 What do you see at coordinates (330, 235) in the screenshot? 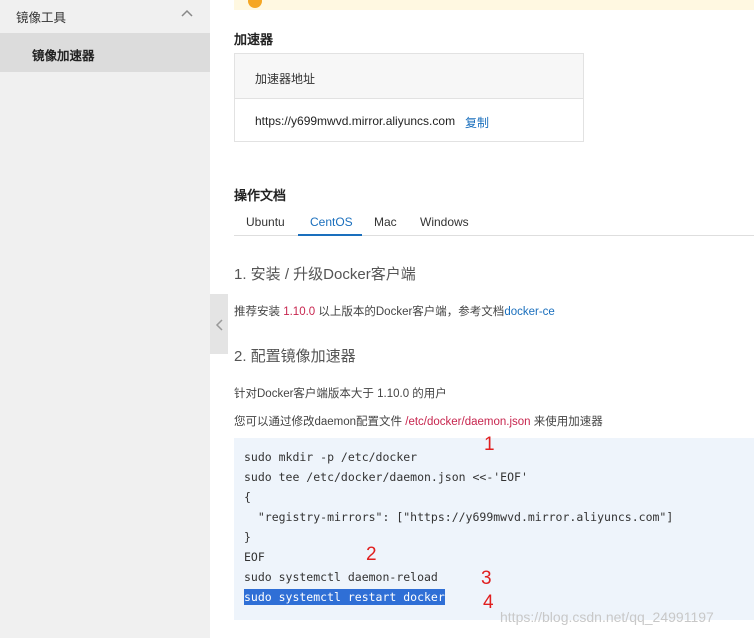
I see `active-tab-indicator` at bounding box center [330, 235].